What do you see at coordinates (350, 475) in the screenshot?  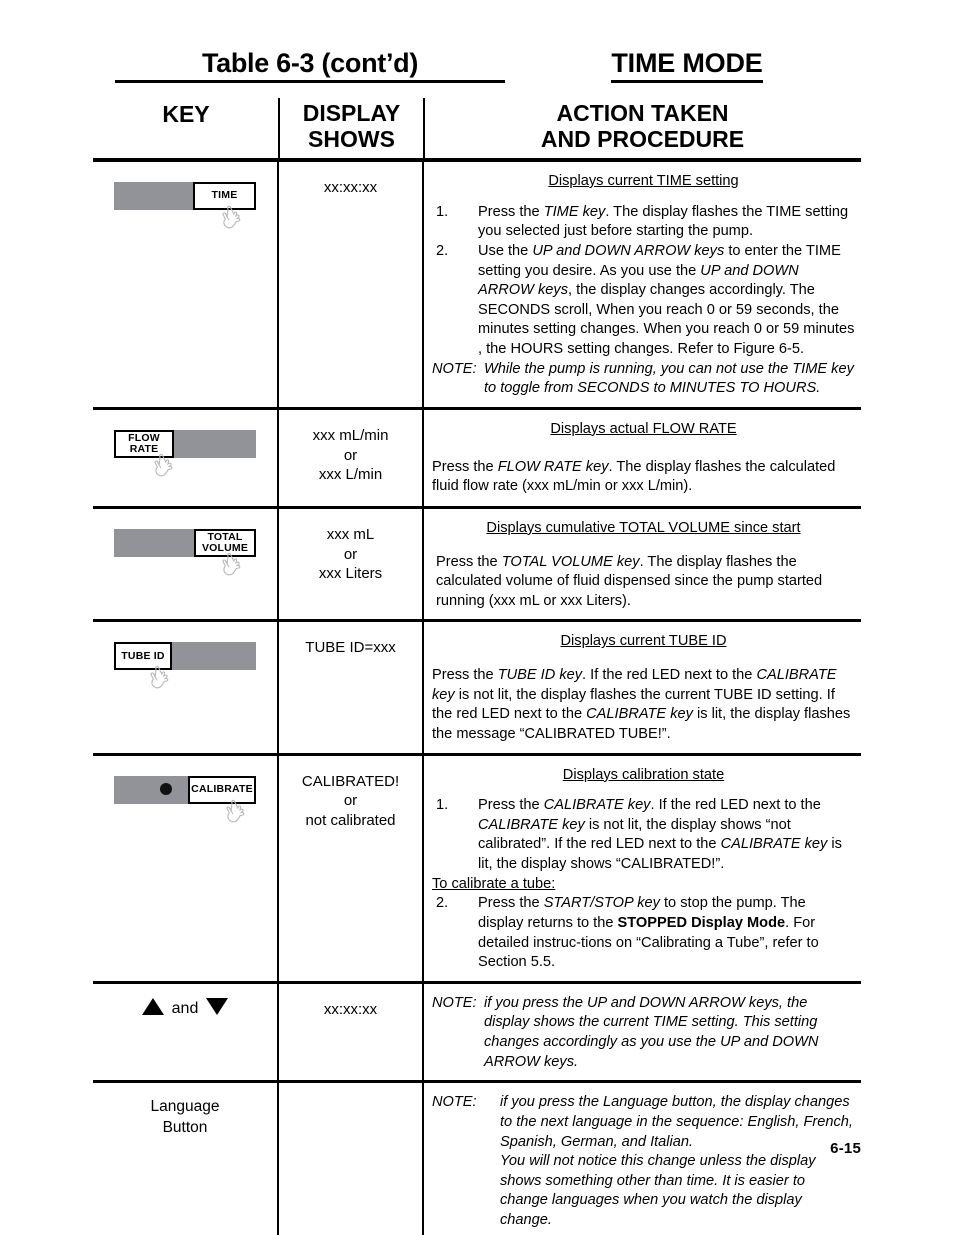 I see `display-line: xxx L/min` at bounding box center [350, 475].